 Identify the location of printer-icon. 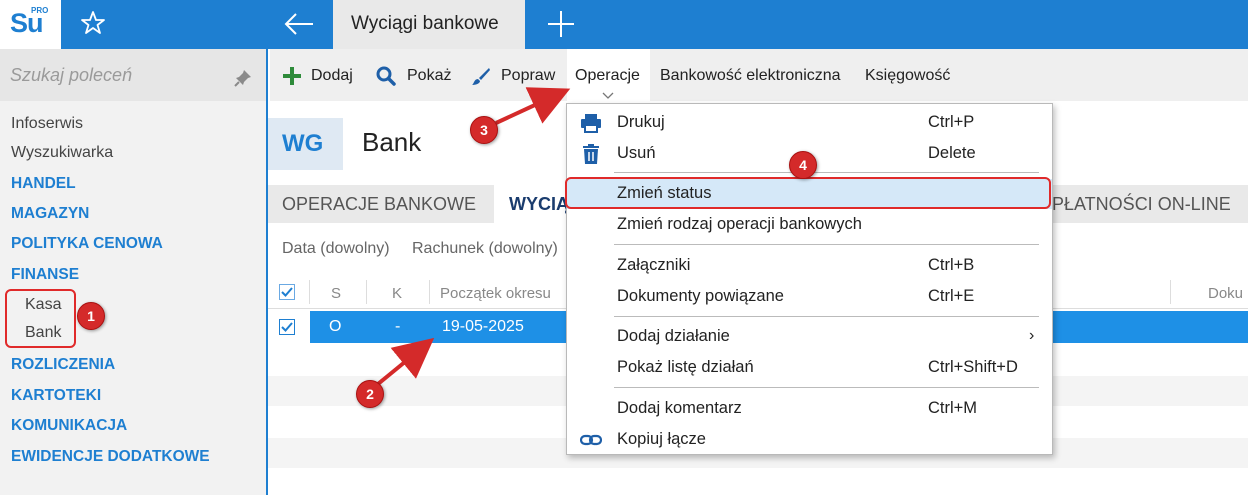
(591, 123).